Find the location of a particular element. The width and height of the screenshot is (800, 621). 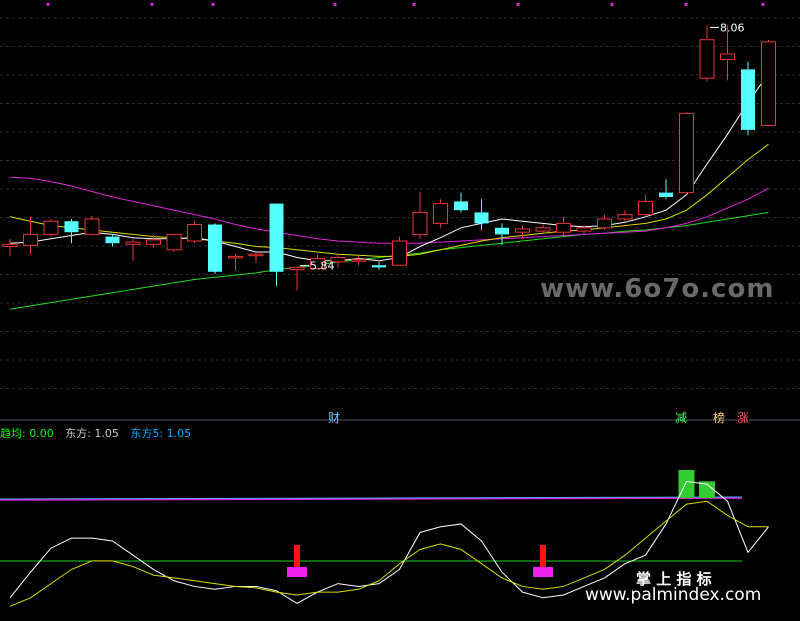

marker-bang: 榜 is located at coordinates (719, 418).